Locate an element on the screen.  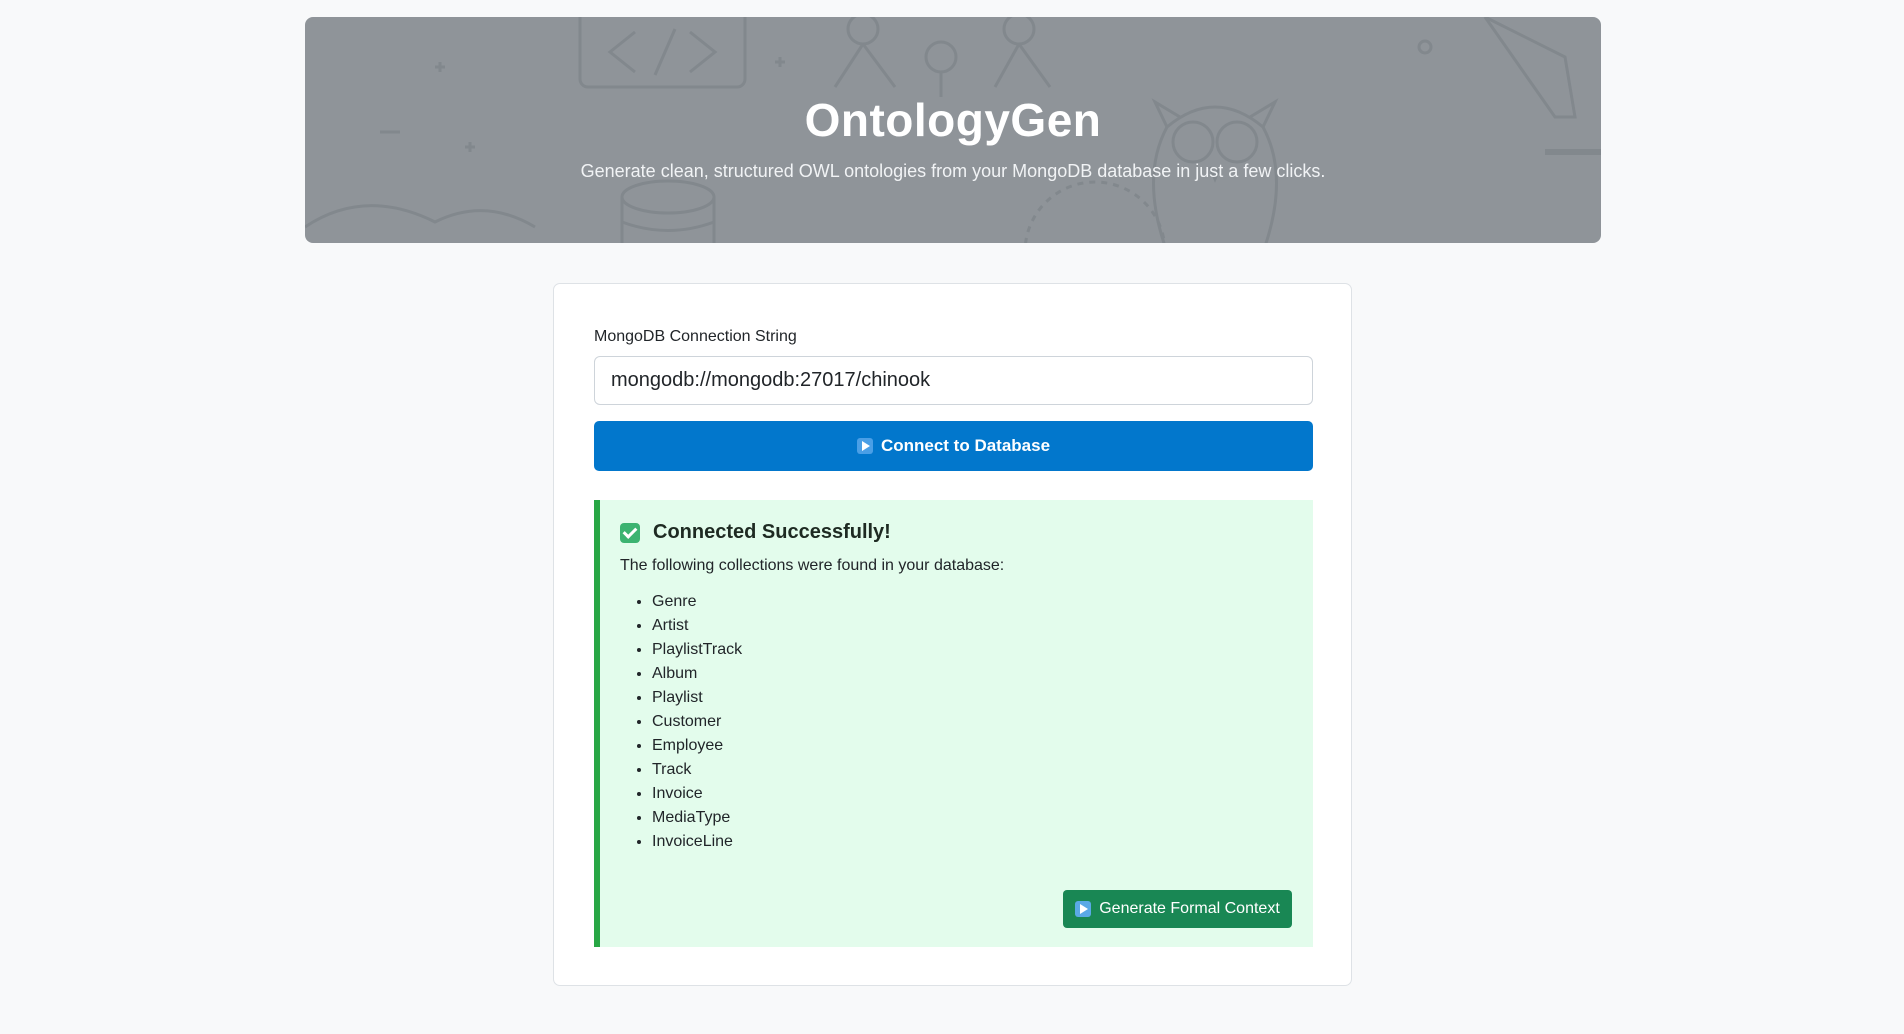
list-item: Genre is located at coordinates (697, 602).